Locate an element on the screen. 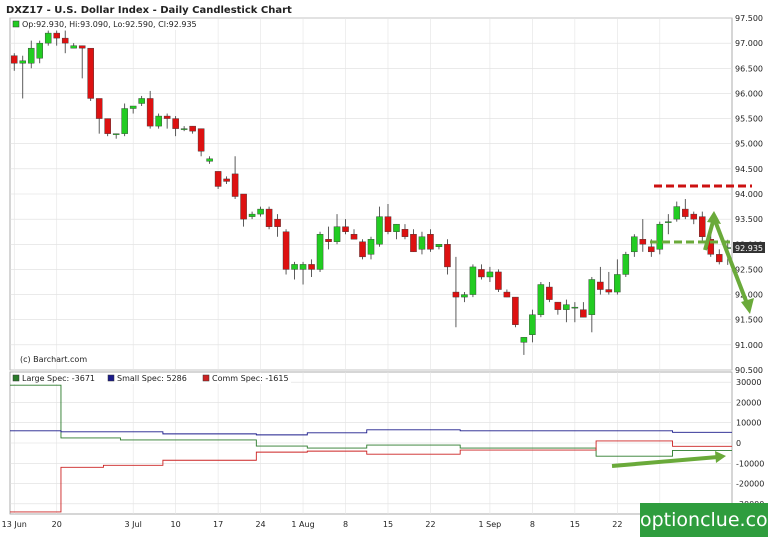  cot-tick-label: 30000 is located at coordinates (748, 382).